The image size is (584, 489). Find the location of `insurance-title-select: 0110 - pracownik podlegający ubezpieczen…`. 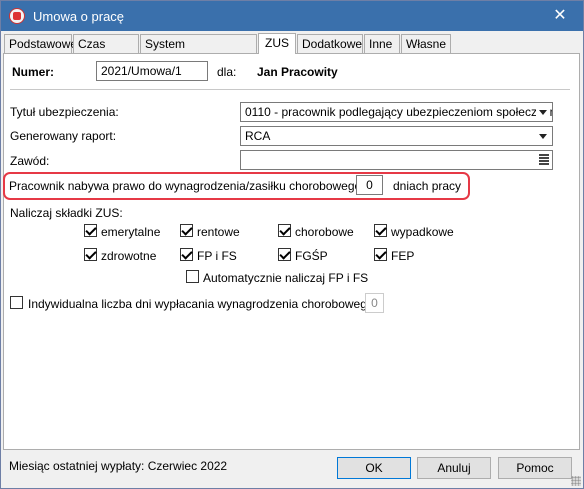

insurance-title-select: 0110 - pracownik podlegający ubezpieczen… is located at coordinates (396, 112).